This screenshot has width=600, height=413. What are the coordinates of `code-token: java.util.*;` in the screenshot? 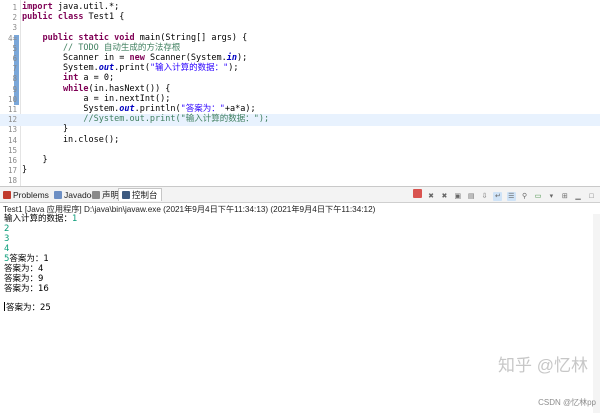 It's located at (86, 7).